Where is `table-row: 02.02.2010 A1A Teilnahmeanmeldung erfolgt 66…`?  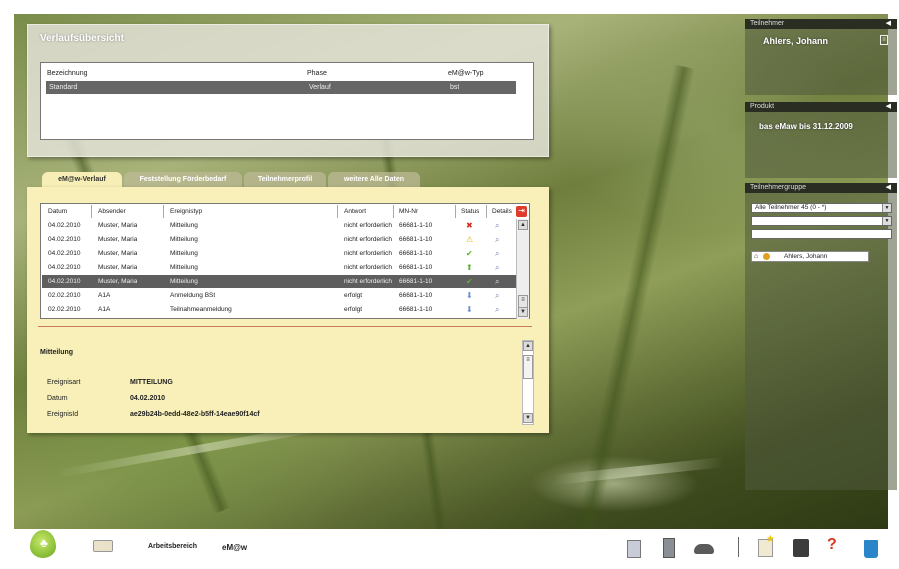
table-row: 02.02.2010 A1A Teilnahmeanmeldung erfolgt 66… is located at coordinates (279, 309).